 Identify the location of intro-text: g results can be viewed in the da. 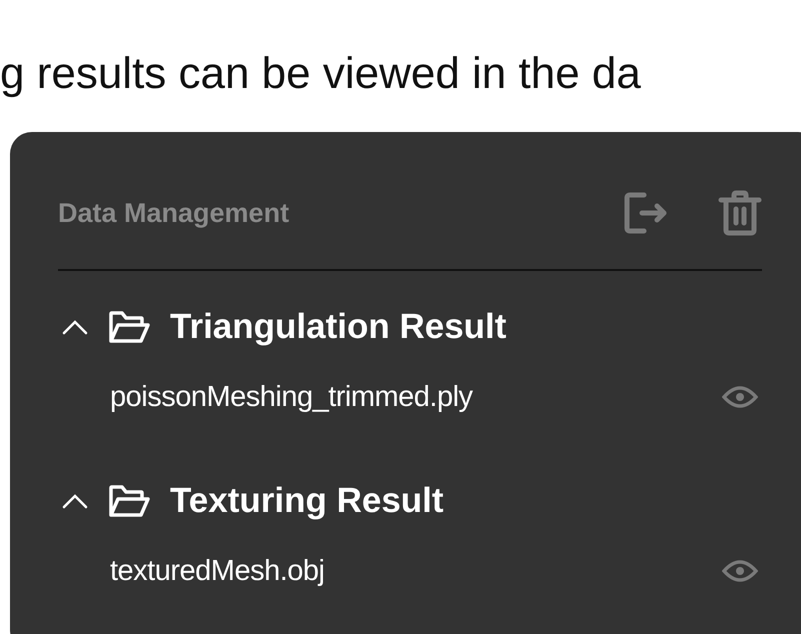
(320, 74).